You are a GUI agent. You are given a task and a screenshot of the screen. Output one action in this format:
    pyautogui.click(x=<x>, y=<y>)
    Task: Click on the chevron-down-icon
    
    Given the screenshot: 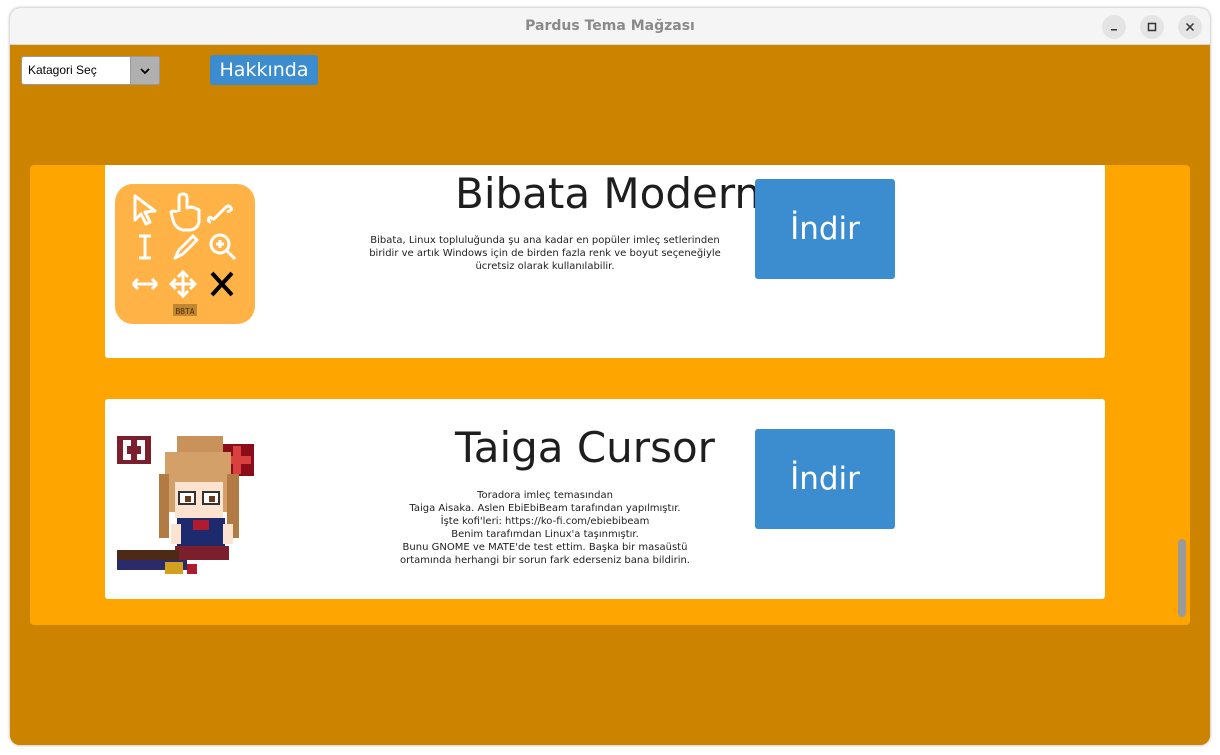 What is the action you would take?
    pyautogui.click(x=145, y=71)
    